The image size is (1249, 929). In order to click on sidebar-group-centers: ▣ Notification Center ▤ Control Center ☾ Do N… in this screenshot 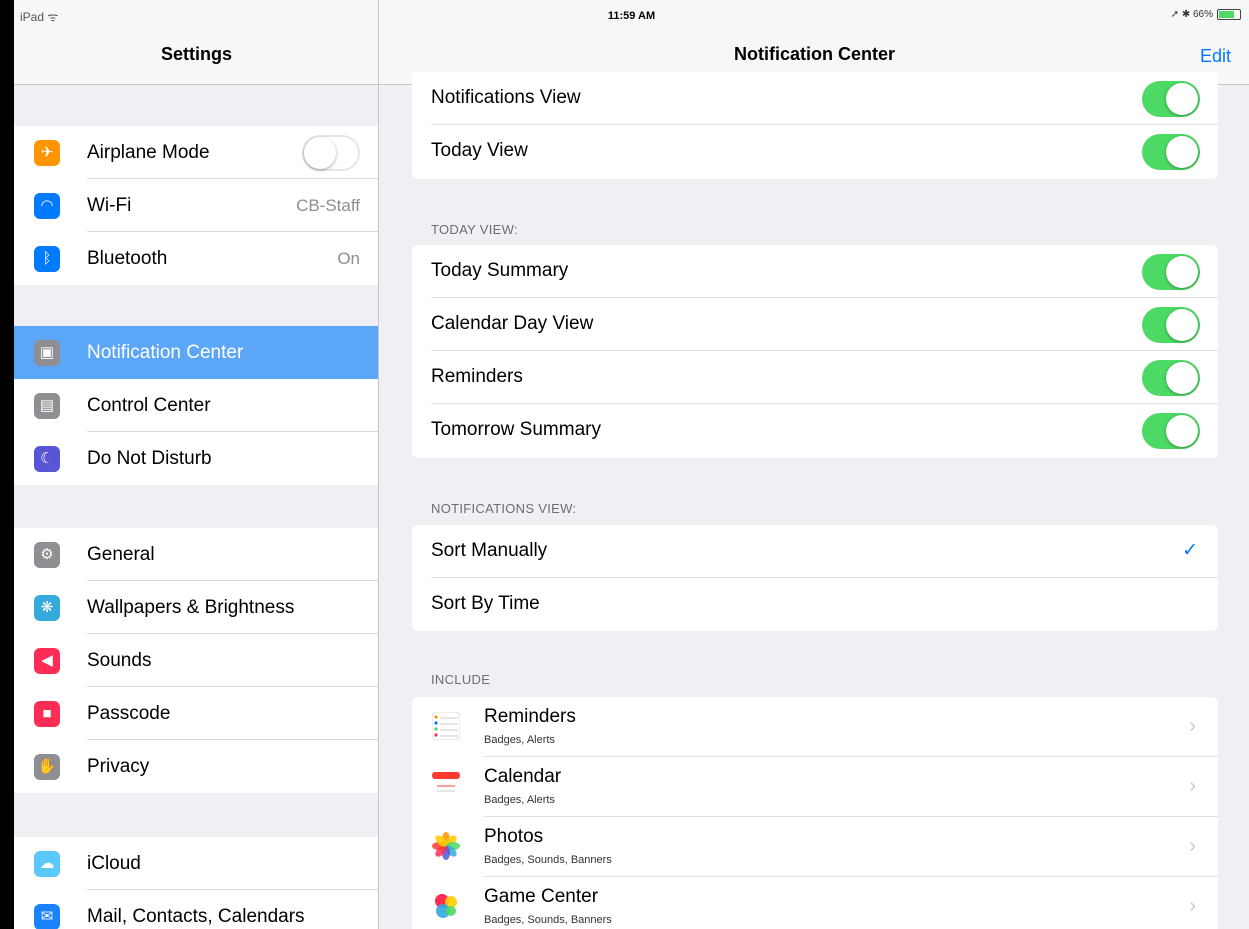, I will do `click(196, 405)`.